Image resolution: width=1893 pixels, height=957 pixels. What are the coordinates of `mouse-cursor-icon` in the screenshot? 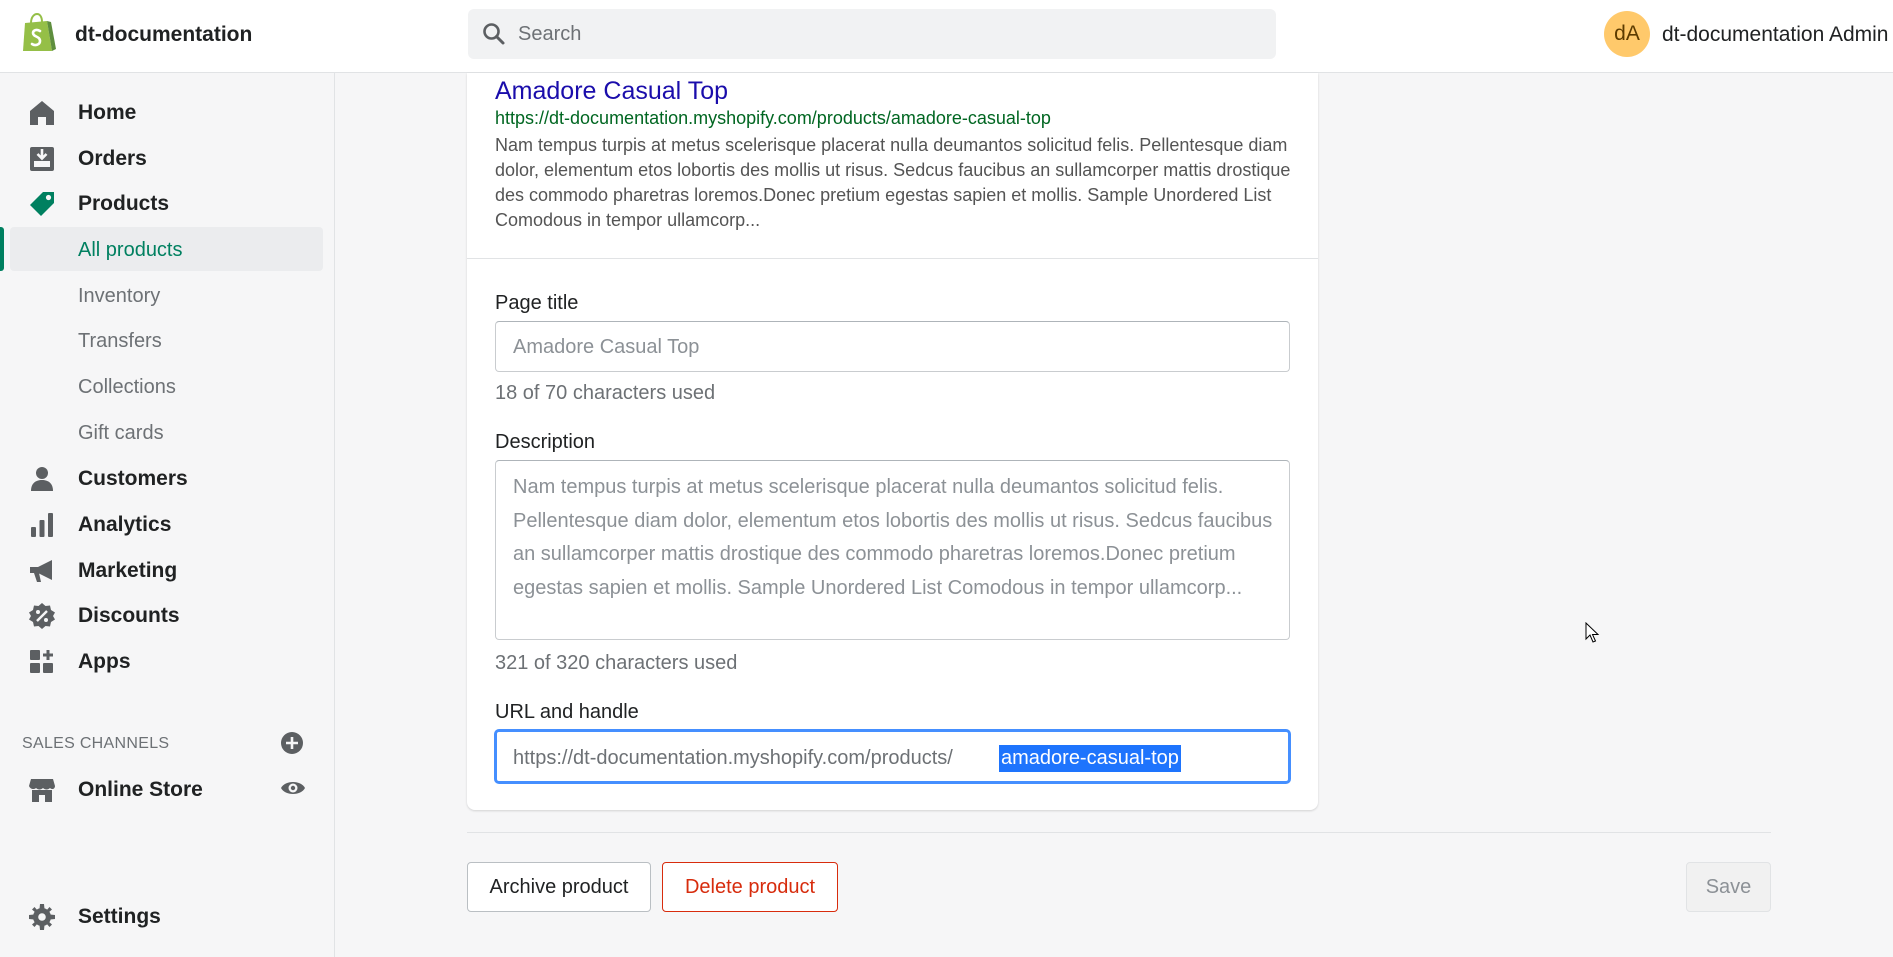 It's located at (1592, 632).